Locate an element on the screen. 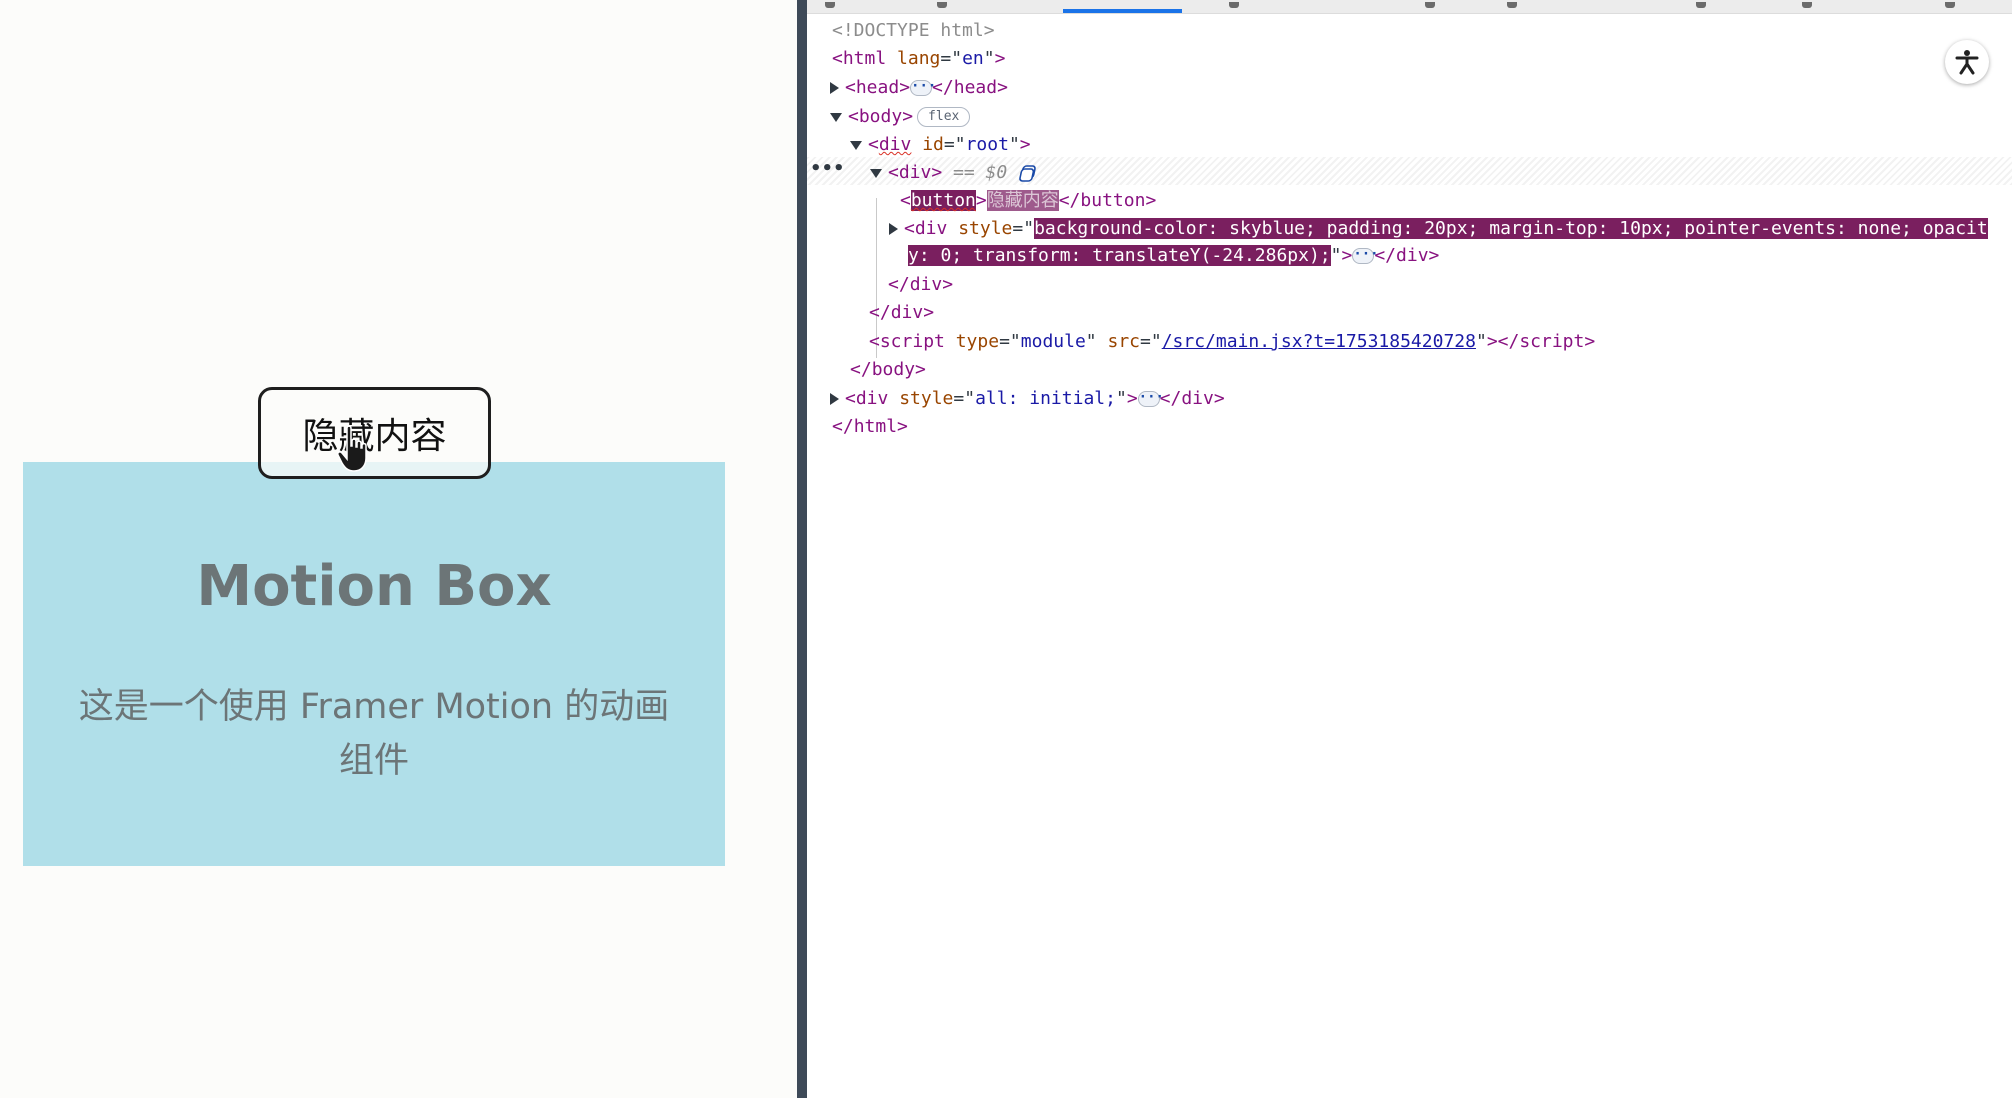  dom-line-selected-div: <div> == $0 is located at coordinates (955, 173).